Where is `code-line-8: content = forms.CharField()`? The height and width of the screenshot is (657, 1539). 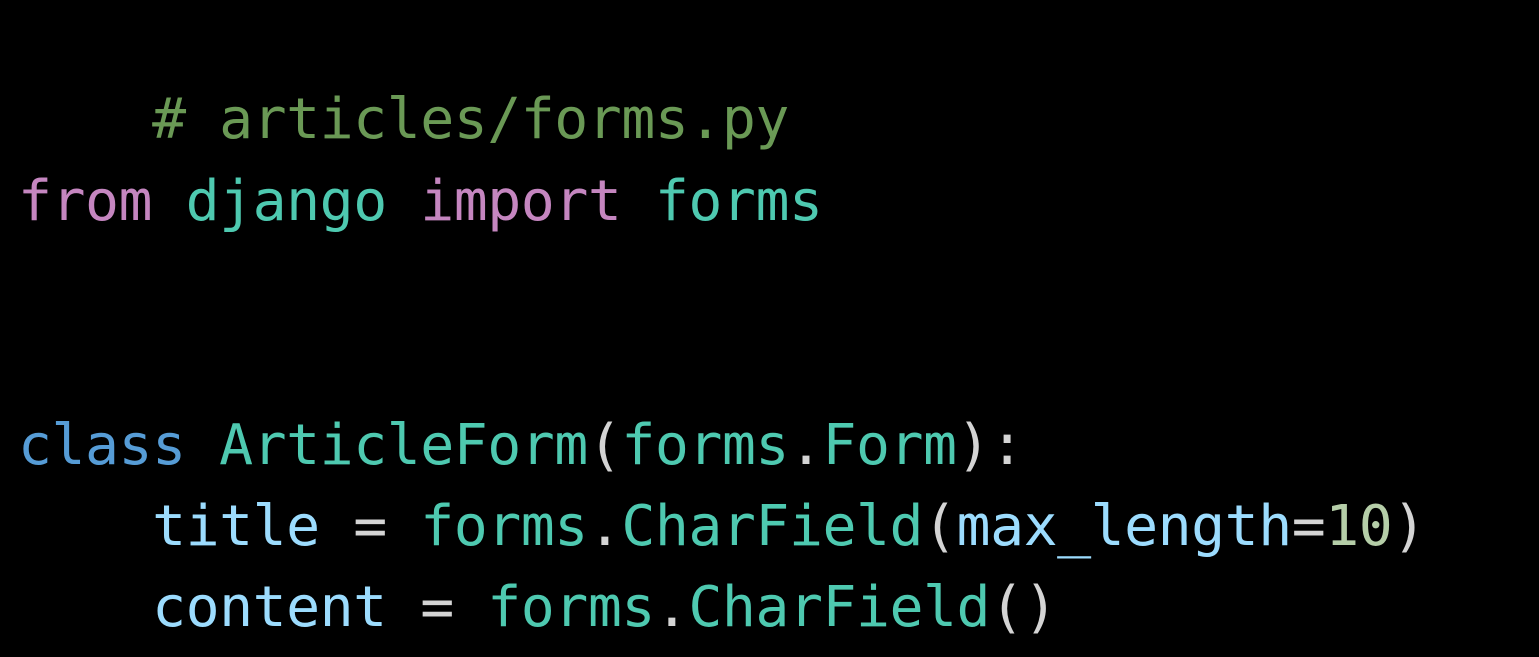
code-line-8: content = forms.CharField() is located at coordinates (538, 608).